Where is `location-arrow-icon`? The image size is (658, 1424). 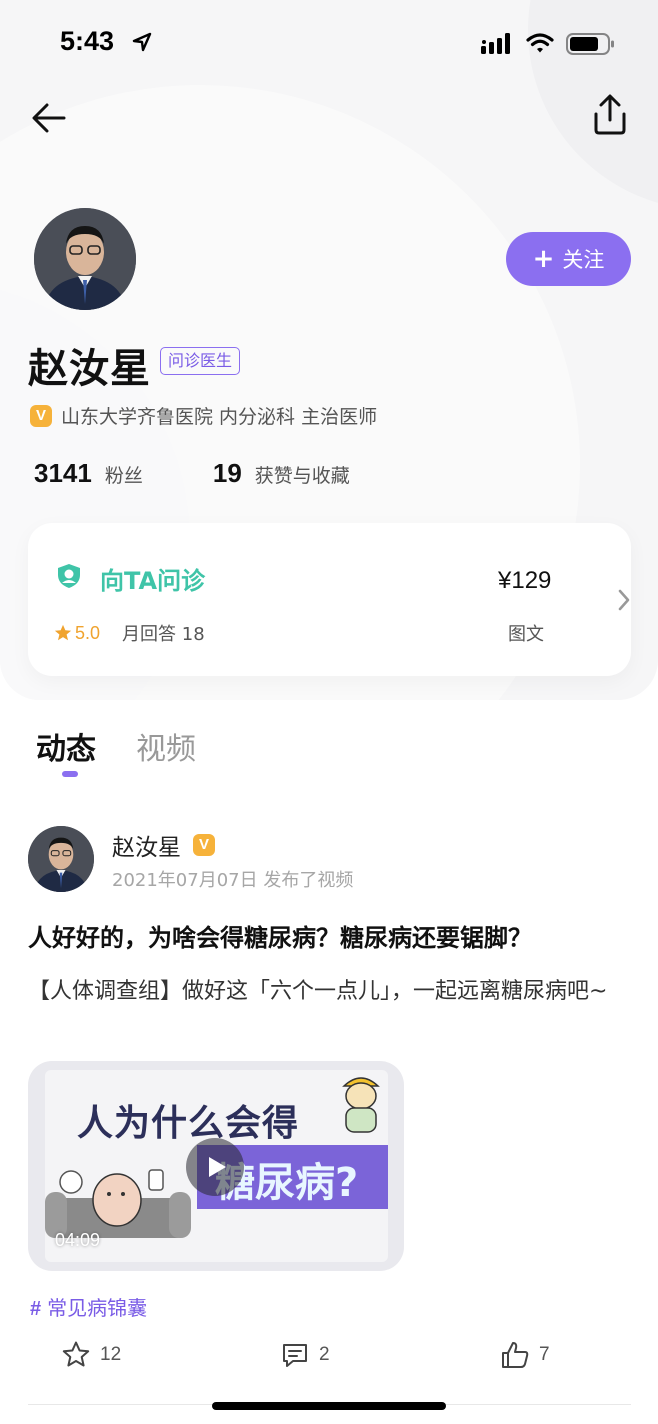 location-arrow-icon is located at coordinates (142, 42).